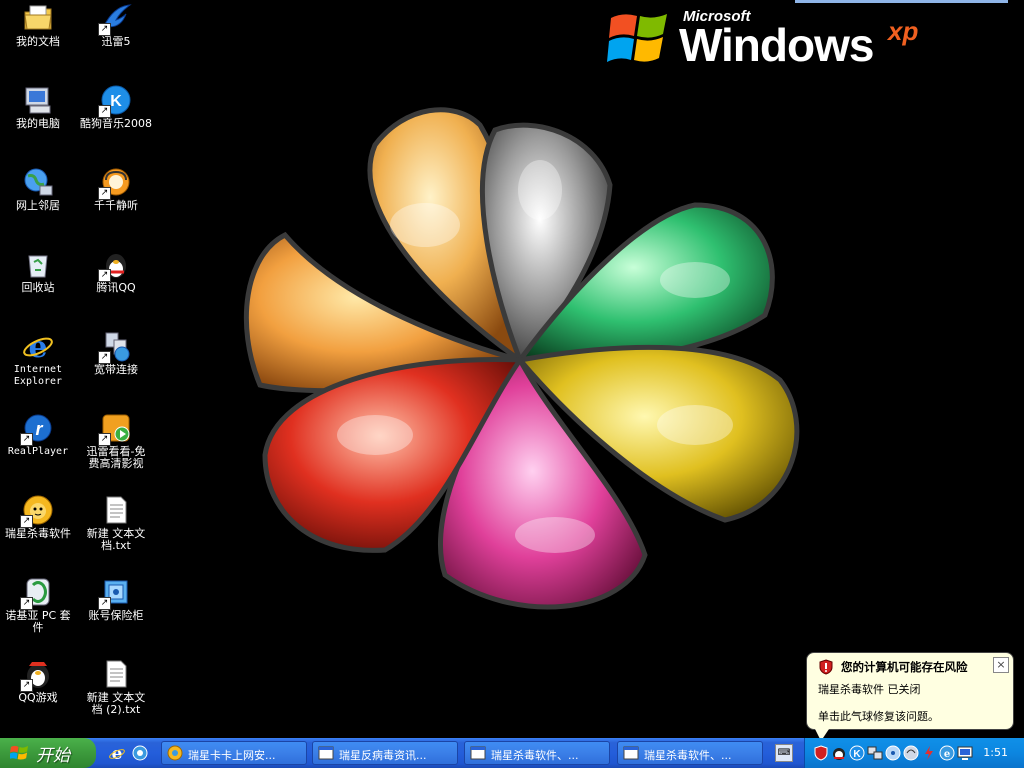  What do you see at coordinates (38, 100) in the screenshot?
I see `my-computer-icon` at bounding box center [38, 100].